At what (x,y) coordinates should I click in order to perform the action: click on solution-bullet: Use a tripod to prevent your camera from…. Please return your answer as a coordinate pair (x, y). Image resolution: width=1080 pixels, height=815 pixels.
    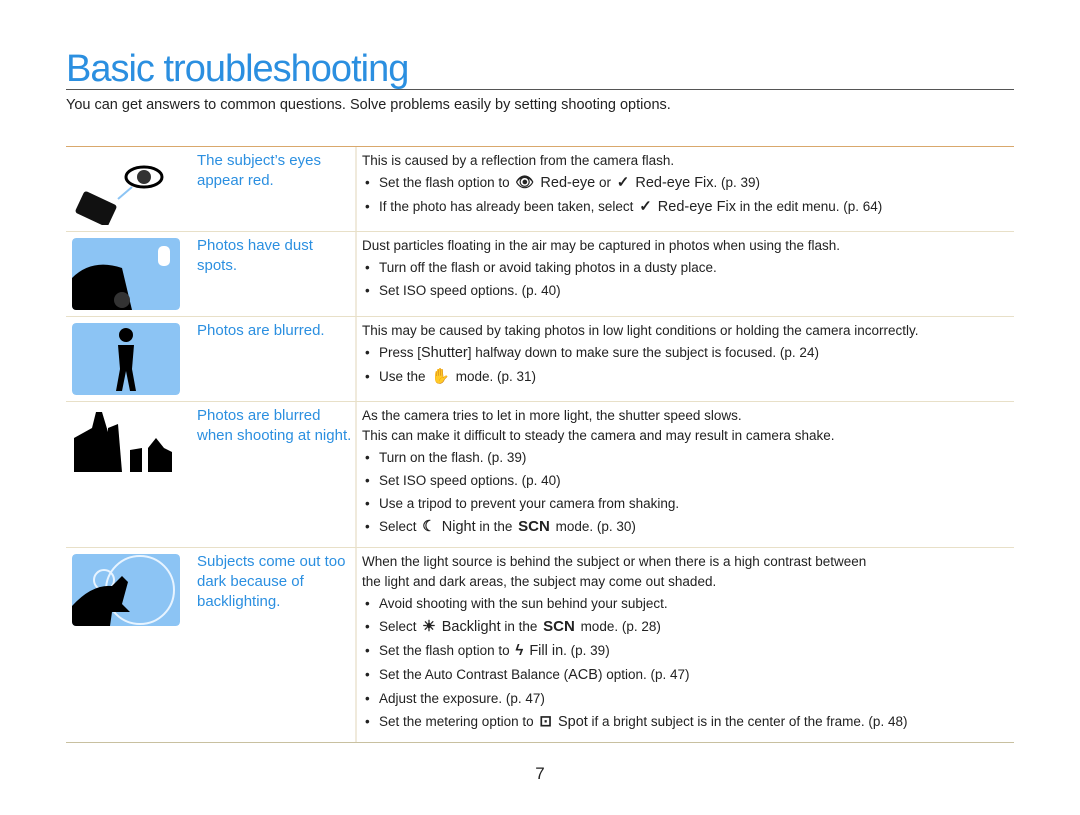
    Looking at the image, I should click on (688, 503).